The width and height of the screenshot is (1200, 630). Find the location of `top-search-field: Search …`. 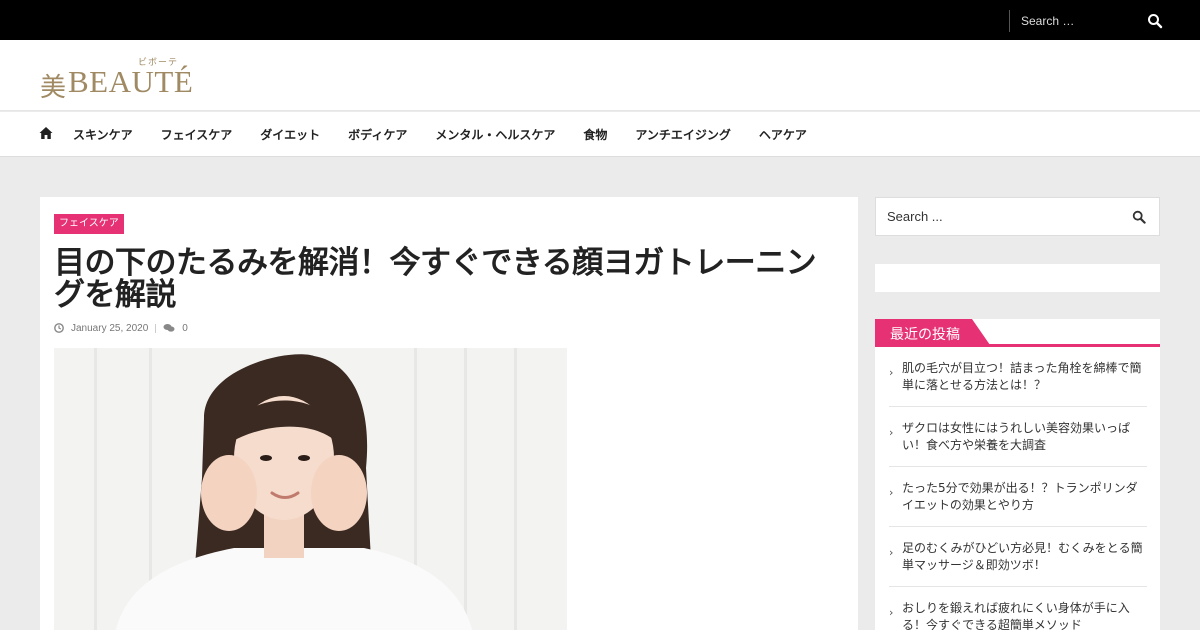

top-search-field: Search … is located at coordinates (1091, 21).